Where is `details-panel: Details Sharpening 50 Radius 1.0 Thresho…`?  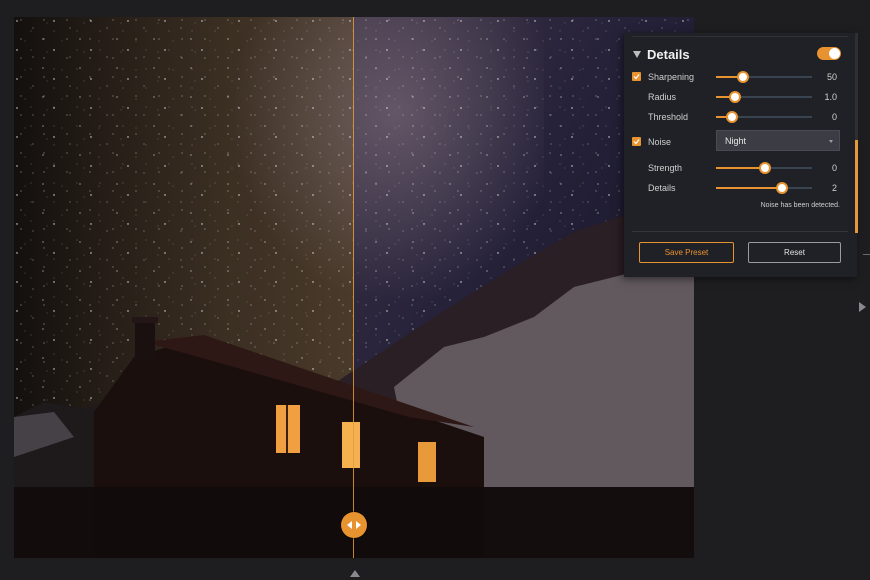 details-panel: Details Sharpening 50 Radius 1.0 Thresho… is located at coordinates (740, 155).